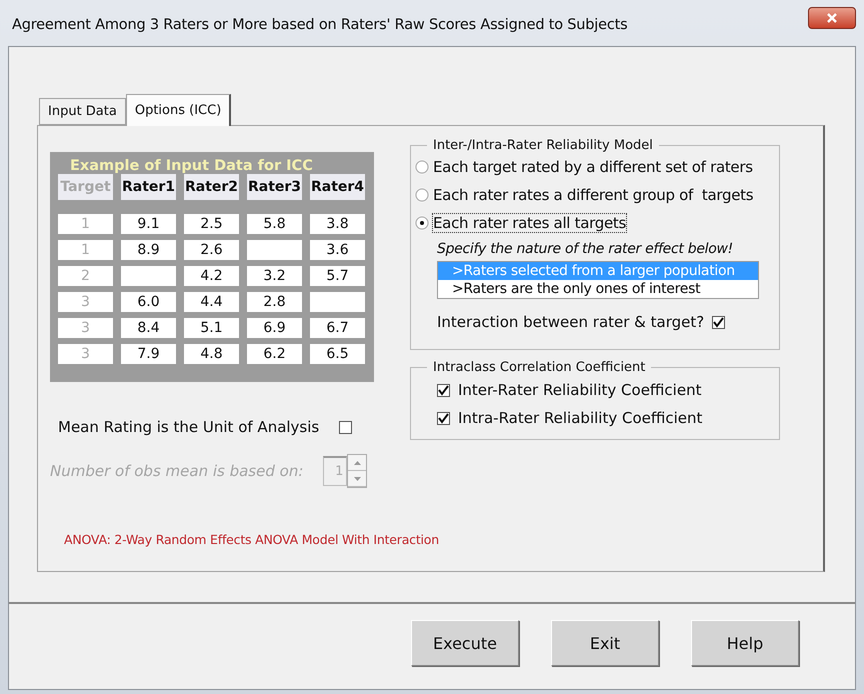 The image size is (864, 694). I want to click on table-cell: 6.9, so click(274, 328).